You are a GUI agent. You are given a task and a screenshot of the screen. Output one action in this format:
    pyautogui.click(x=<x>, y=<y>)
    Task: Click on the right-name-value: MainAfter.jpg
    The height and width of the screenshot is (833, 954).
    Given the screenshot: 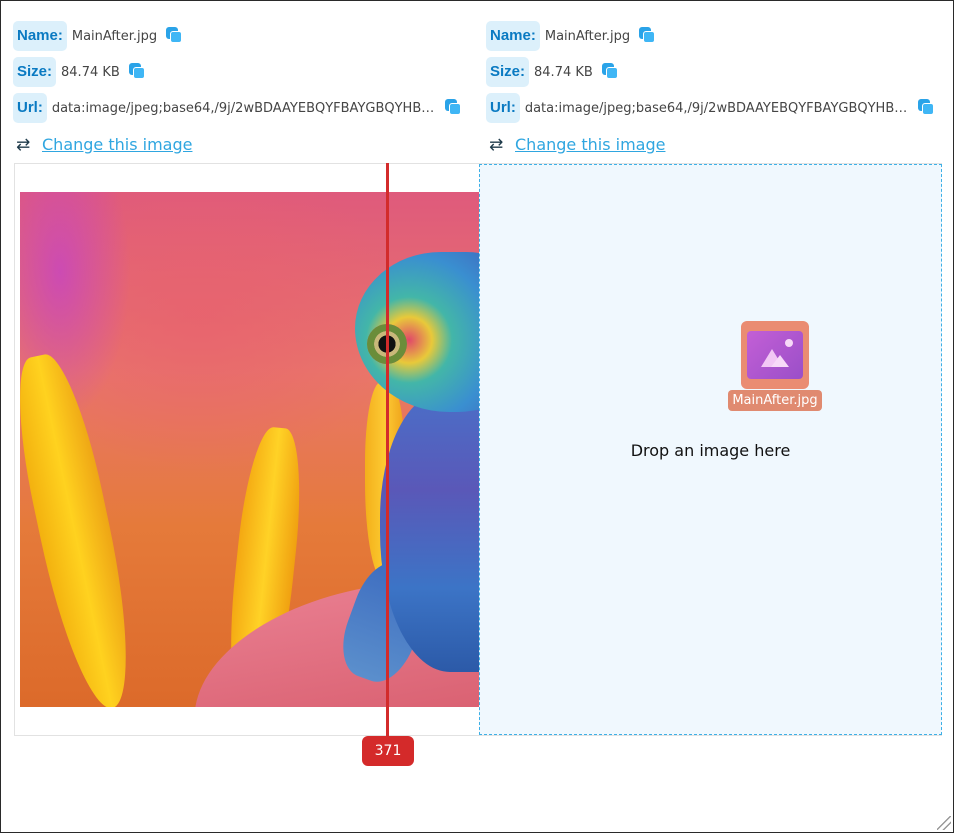 What is the action you would take?
    pyautogui.click(x=587, y=36)
    